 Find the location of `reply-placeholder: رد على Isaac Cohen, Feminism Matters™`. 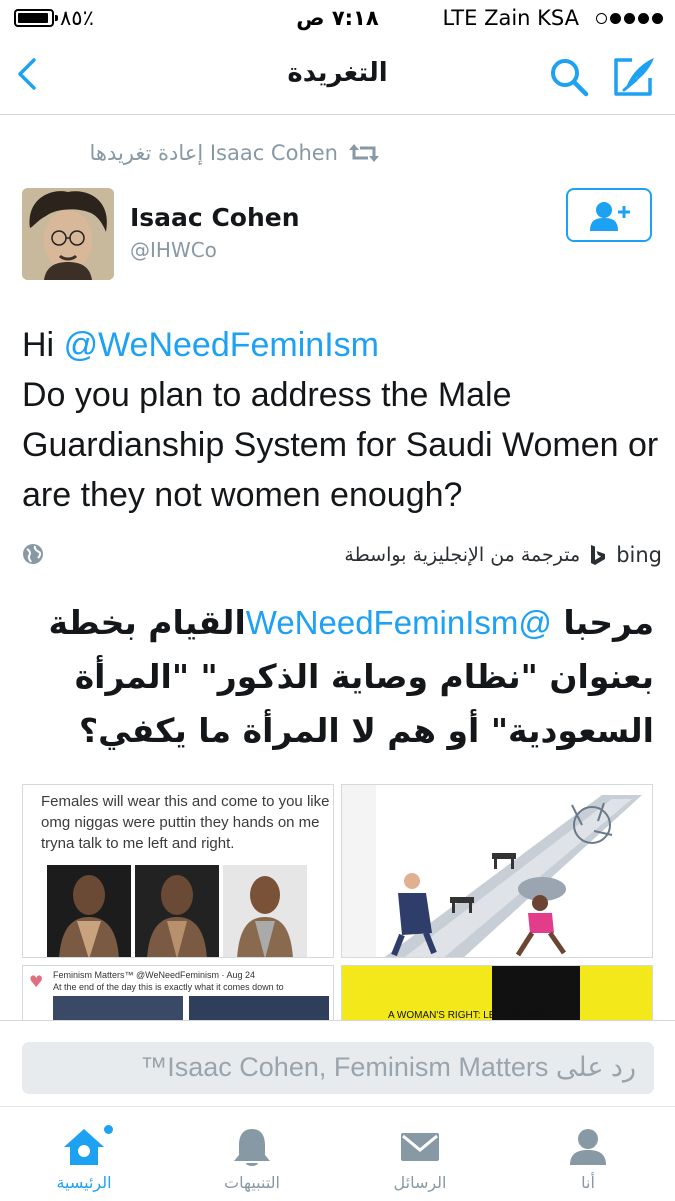

reply-placeholder: رد على Isaac Cohen, Feminism Matters™ is located at coordinates (388, 1067).